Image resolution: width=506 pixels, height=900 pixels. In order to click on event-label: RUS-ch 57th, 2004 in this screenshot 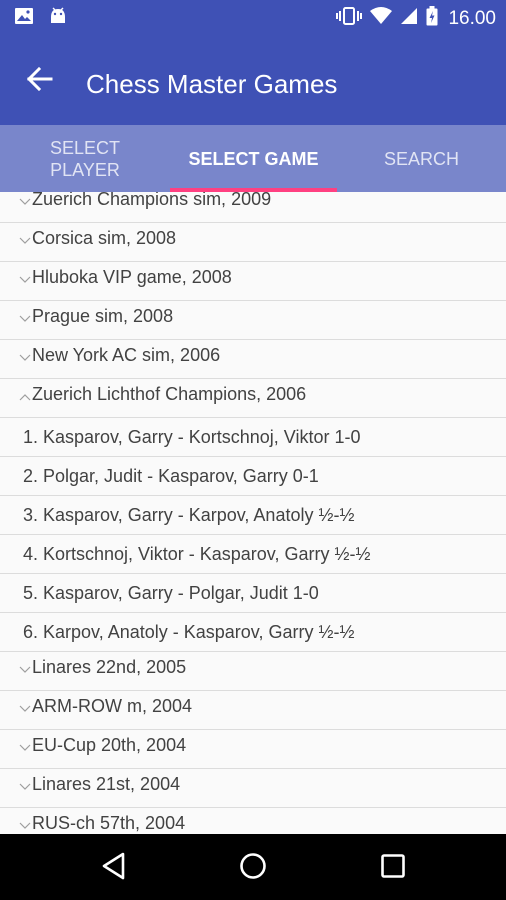, I will do `click(109, 823)`.